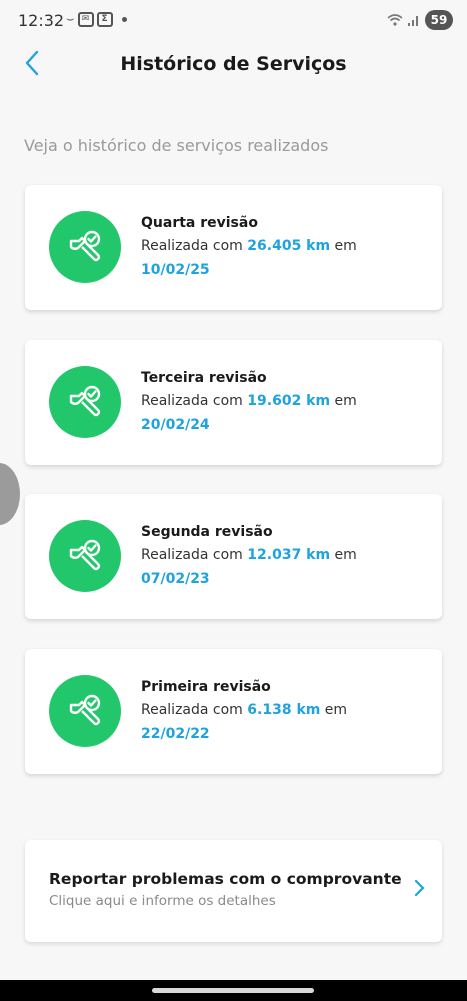  What do you see at coordinates (289, 555) in the screenshot?
I see `service-km: 12.037 km` at bounding box center [289, 555].